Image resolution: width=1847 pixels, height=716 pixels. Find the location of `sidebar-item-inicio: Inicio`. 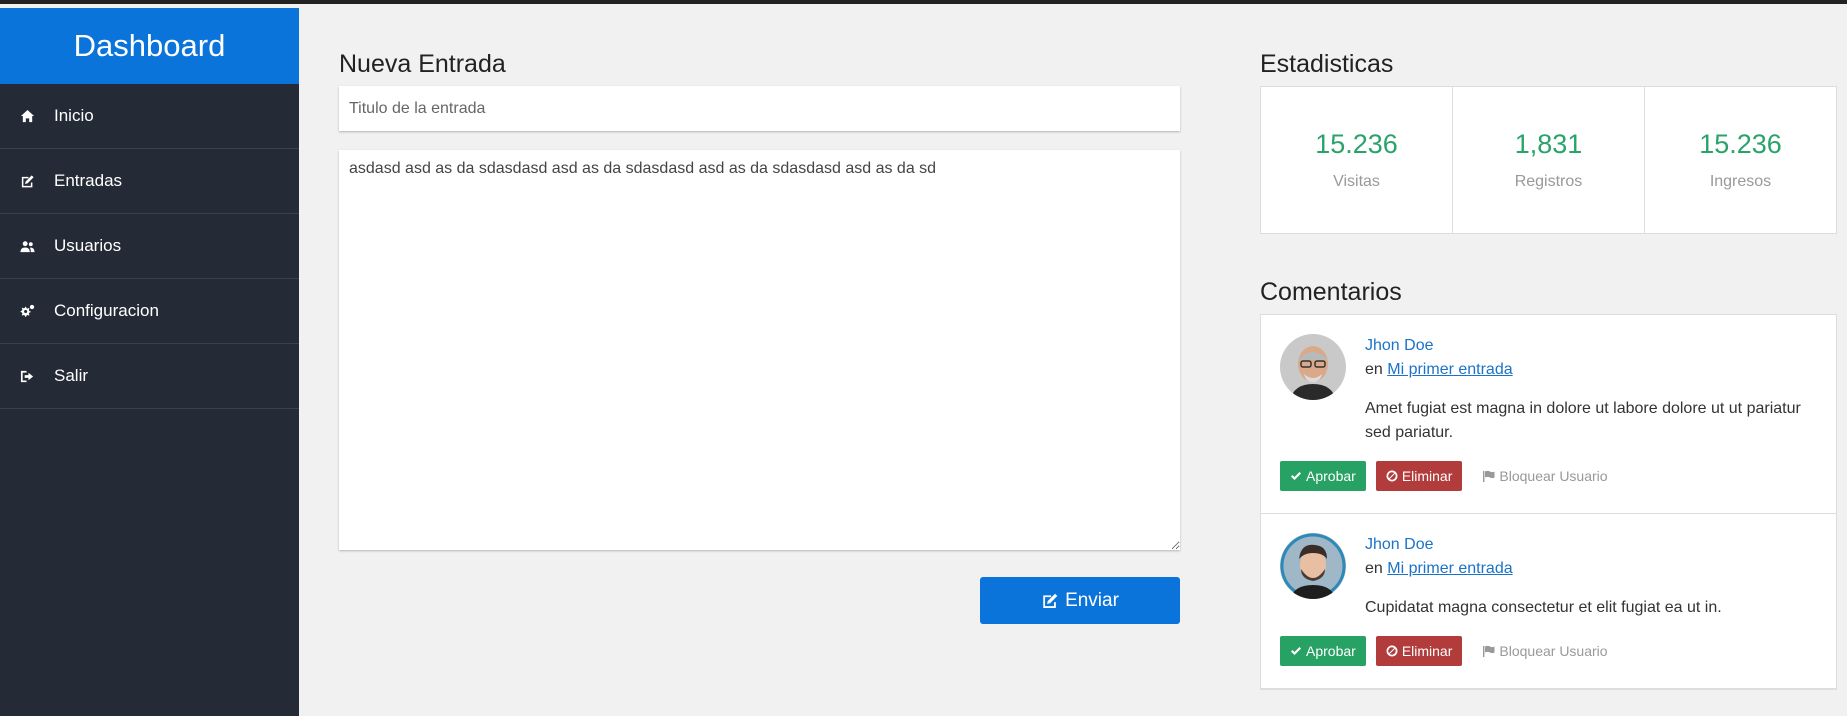

sidebar-item-inicio: Inicio is located at coordinates (149, 116).